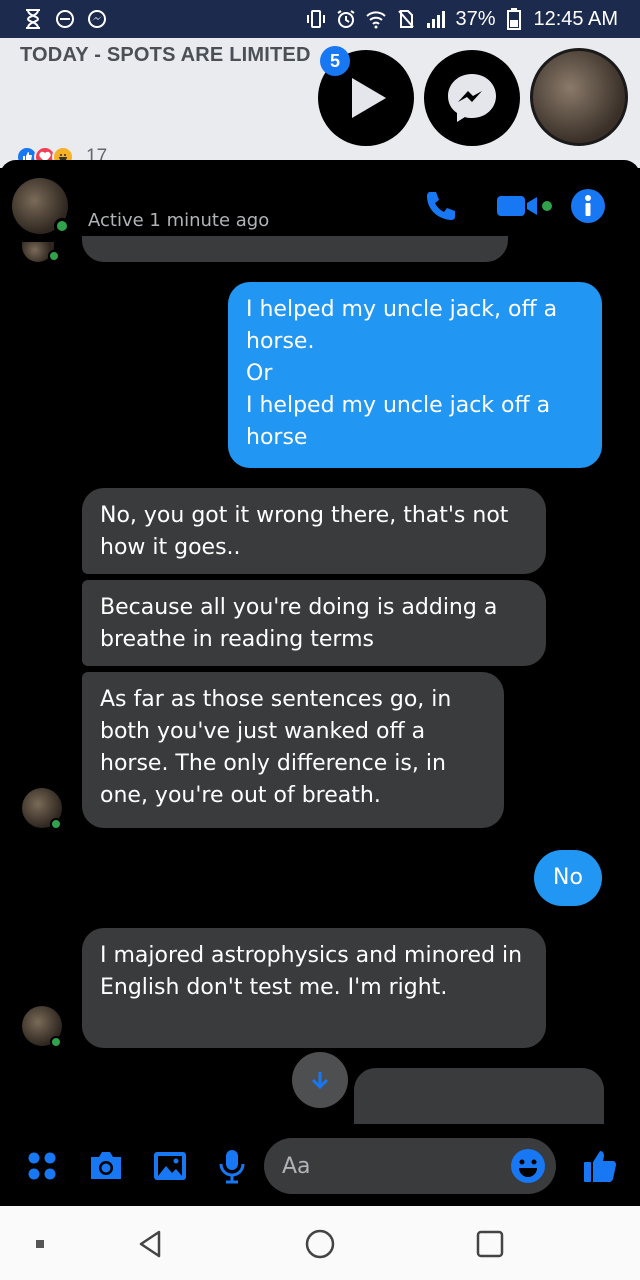 This screenshot has height=1280, width=640. I want to click on scroll-to-bottom-button, so click(320, 1080).